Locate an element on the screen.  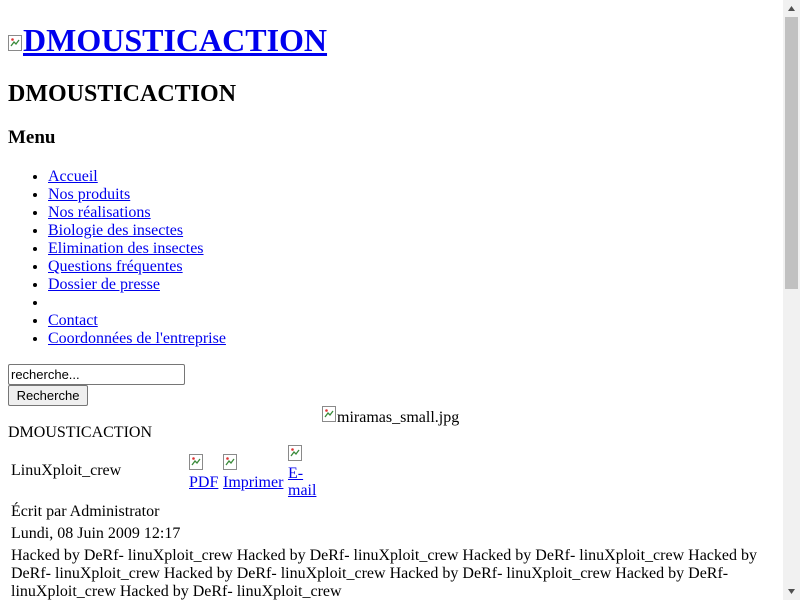
print-label: Imprimer is located at coordinates (253, 482).